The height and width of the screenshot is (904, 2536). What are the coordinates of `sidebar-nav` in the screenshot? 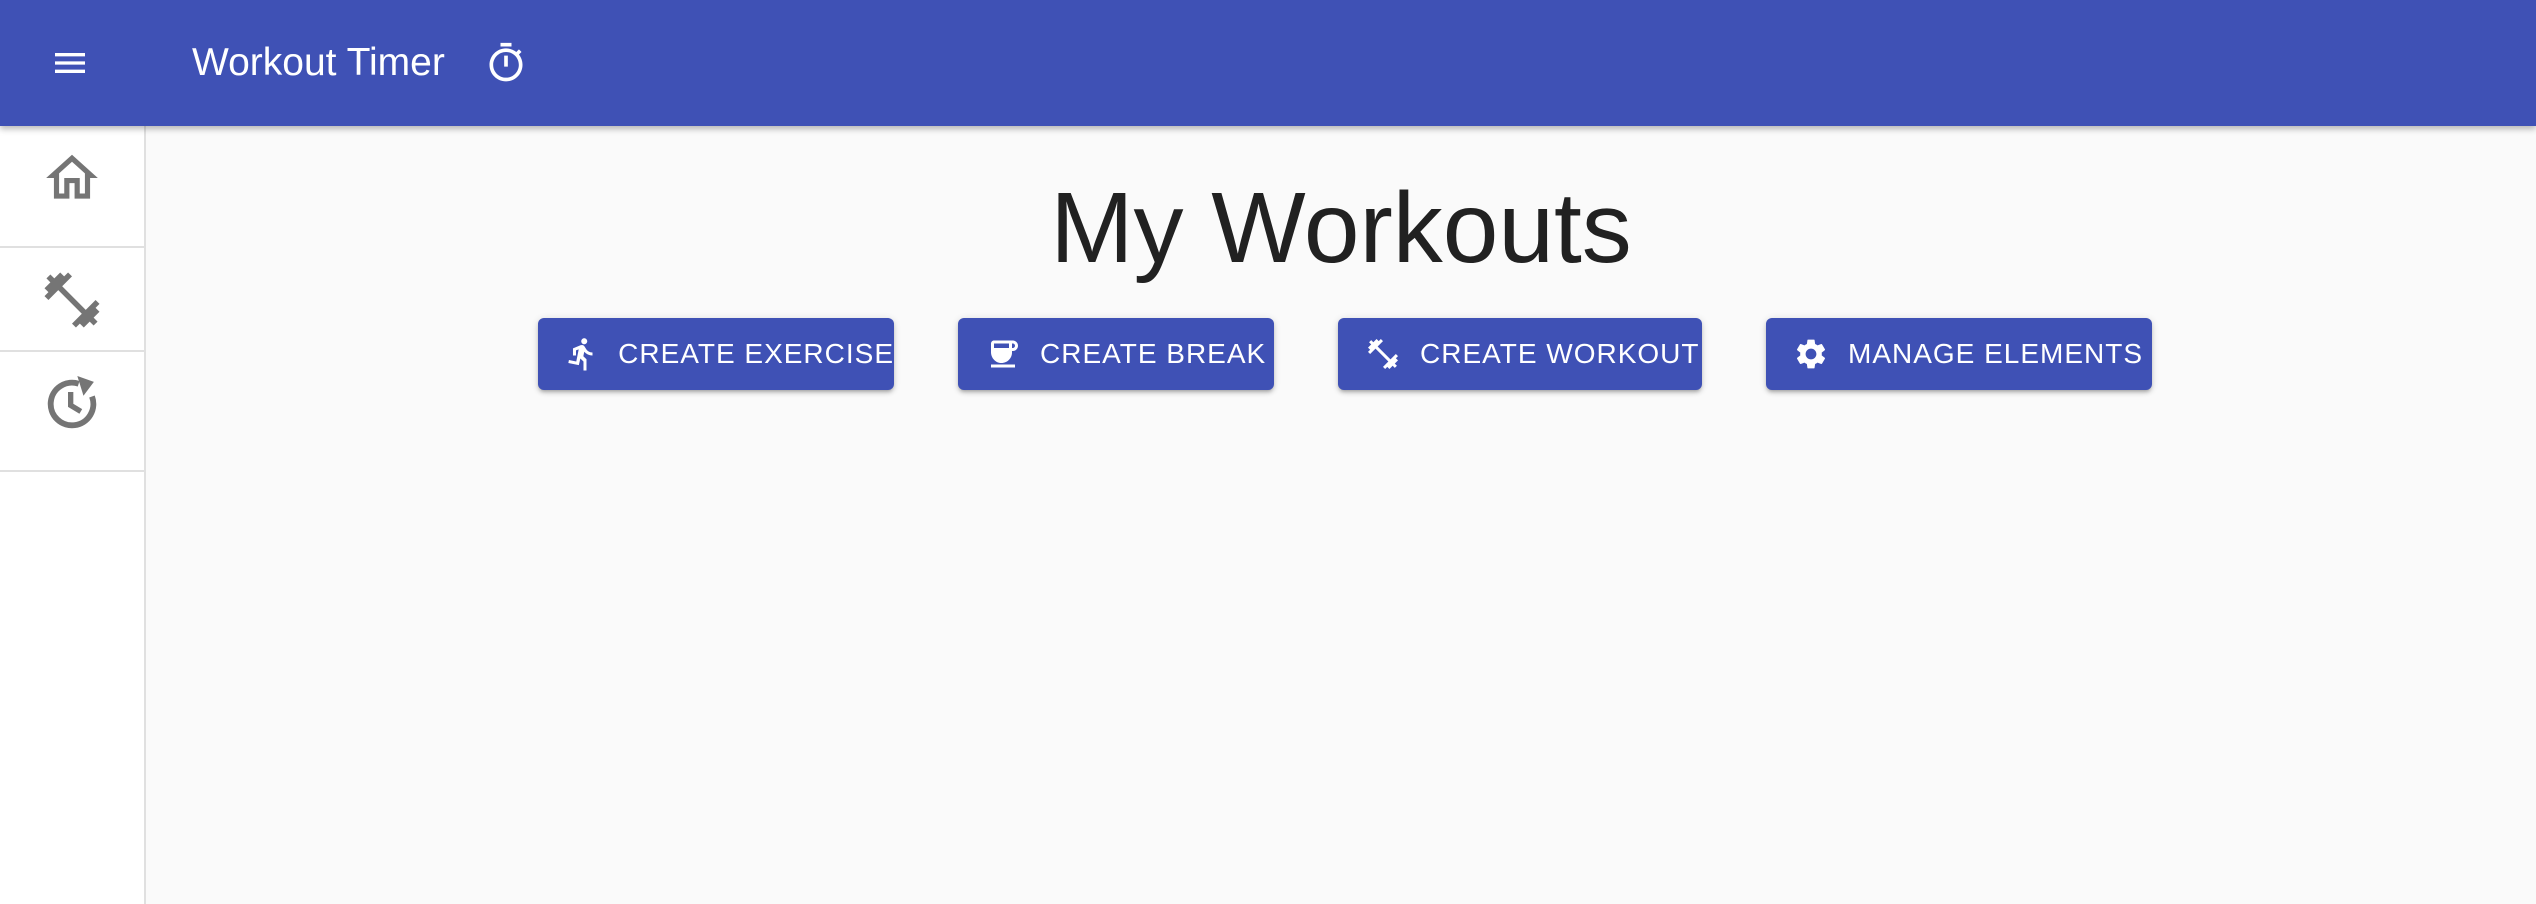 It's located at (73, 515).